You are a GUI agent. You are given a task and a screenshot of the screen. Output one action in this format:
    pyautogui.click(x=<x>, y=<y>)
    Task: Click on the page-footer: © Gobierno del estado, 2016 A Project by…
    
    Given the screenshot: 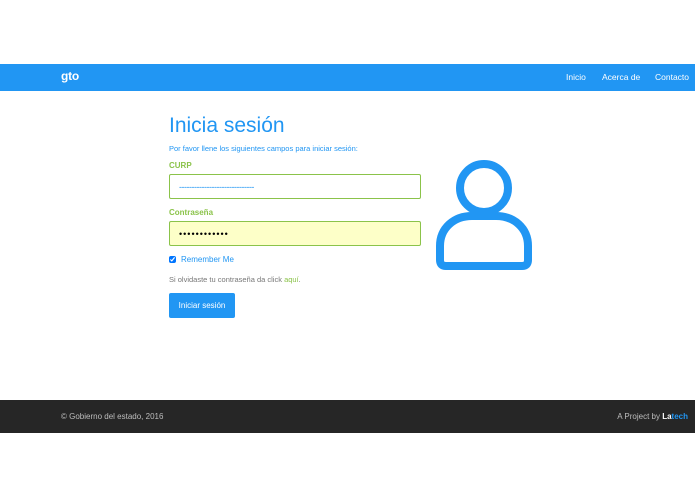 What is the action you would take?
    pyautogui.click(x=347, y=416)
    